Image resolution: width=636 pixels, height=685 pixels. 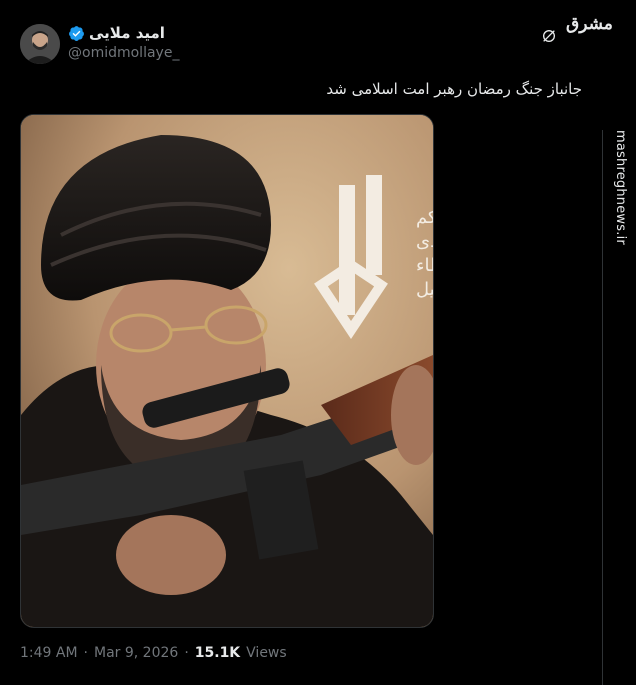 What do you see at coordinates (136, 653) in the screenshot?
I see `tweet-date: Mar 9, 2026` at bounding box center [136, 653].